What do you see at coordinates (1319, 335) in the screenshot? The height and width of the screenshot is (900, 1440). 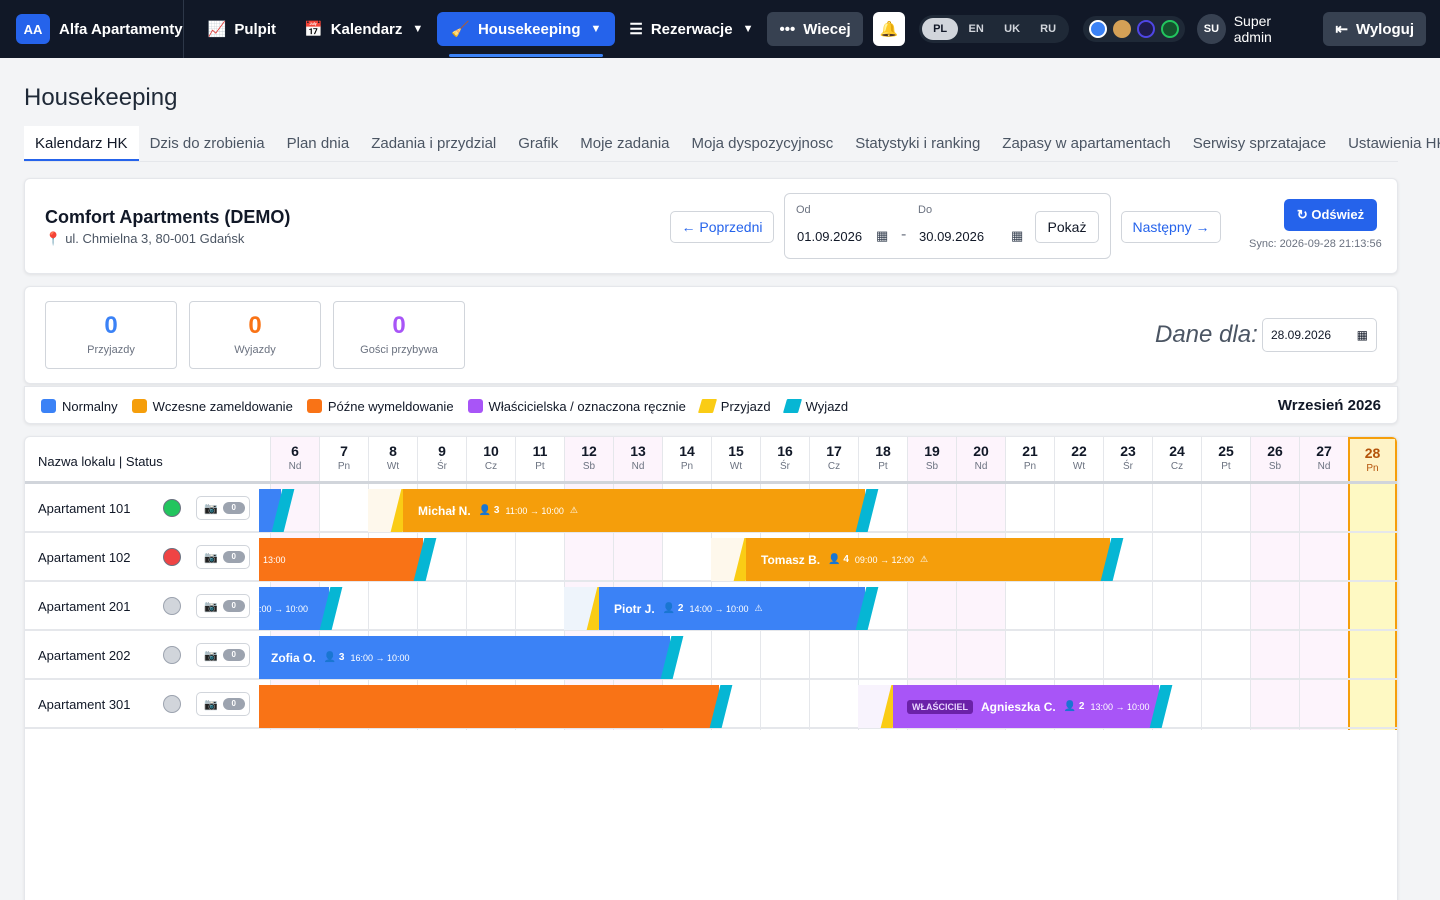 I see `data-for-date-input: 28.09.2026 ▦` at bounding box center [1319, 335].